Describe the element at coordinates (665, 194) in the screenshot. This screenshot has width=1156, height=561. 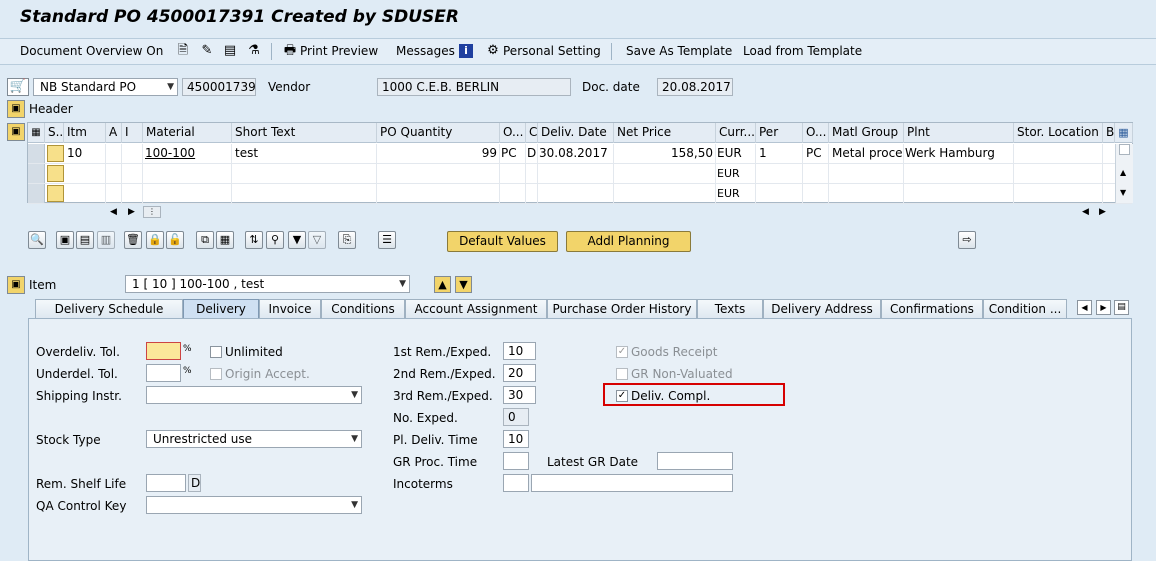
I see `net-price-cell` at that location.